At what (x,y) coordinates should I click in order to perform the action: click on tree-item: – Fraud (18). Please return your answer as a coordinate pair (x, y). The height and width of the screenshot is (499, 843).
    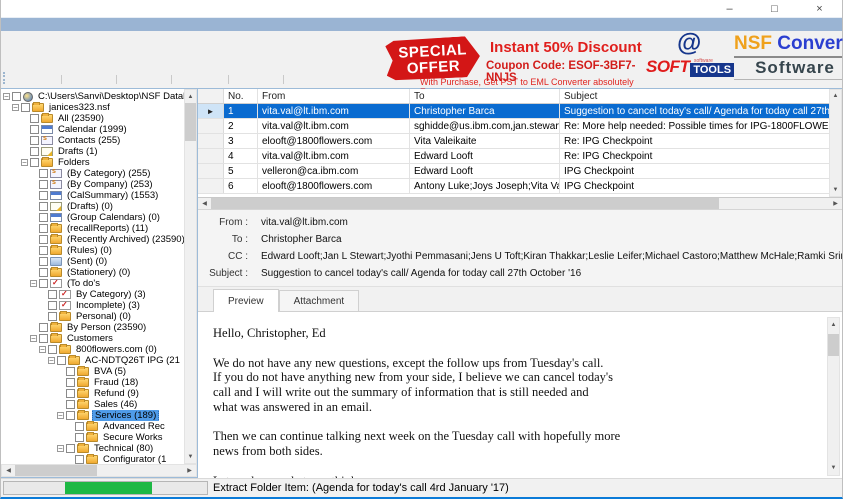
    Looking at the image, I should click on (92, 382).